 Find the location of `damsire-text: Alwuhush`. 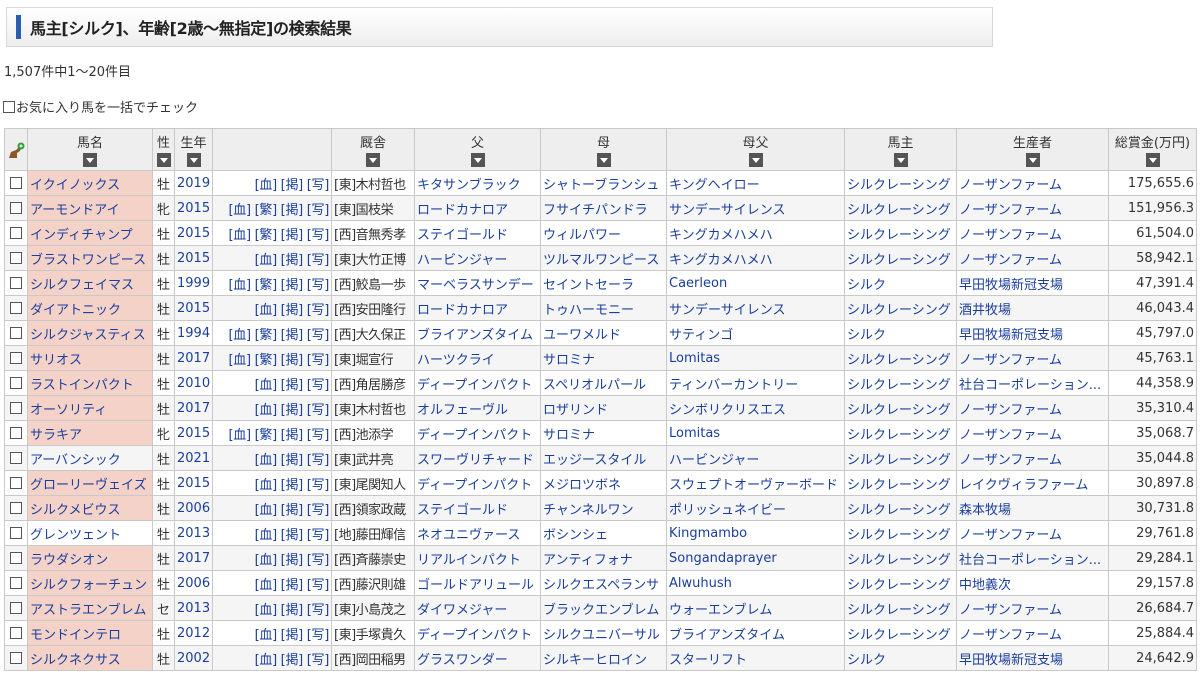

damsire-text: Alwuhush is located at coordinates (700, 583).